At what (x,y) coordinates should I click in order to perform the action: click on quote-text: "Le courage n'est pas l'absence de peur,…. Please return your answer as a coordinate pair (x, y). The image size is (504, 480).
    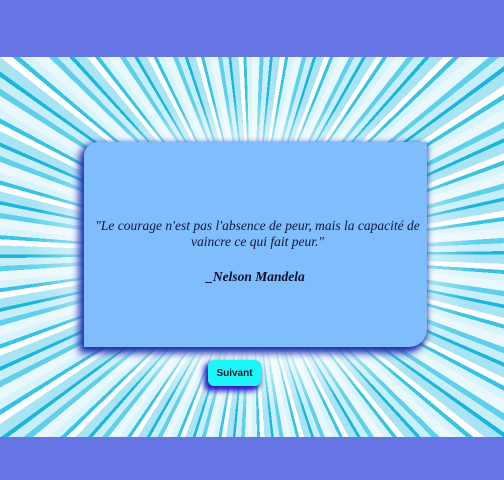
    Looking at the image, I should click on (257, 233).